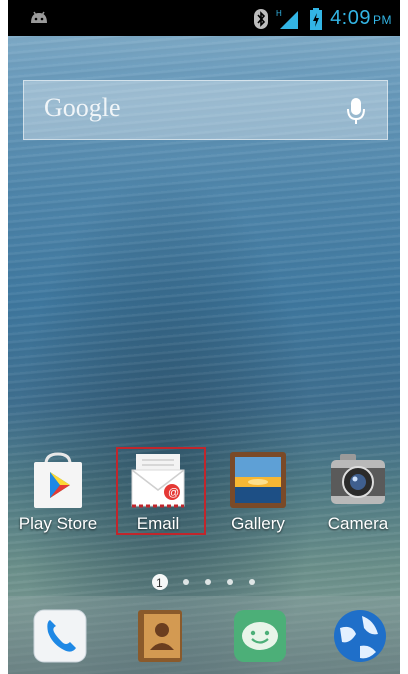 The width and height of the screenshot is (408, 674). I want to click on mic-icon, so click(356, 111).